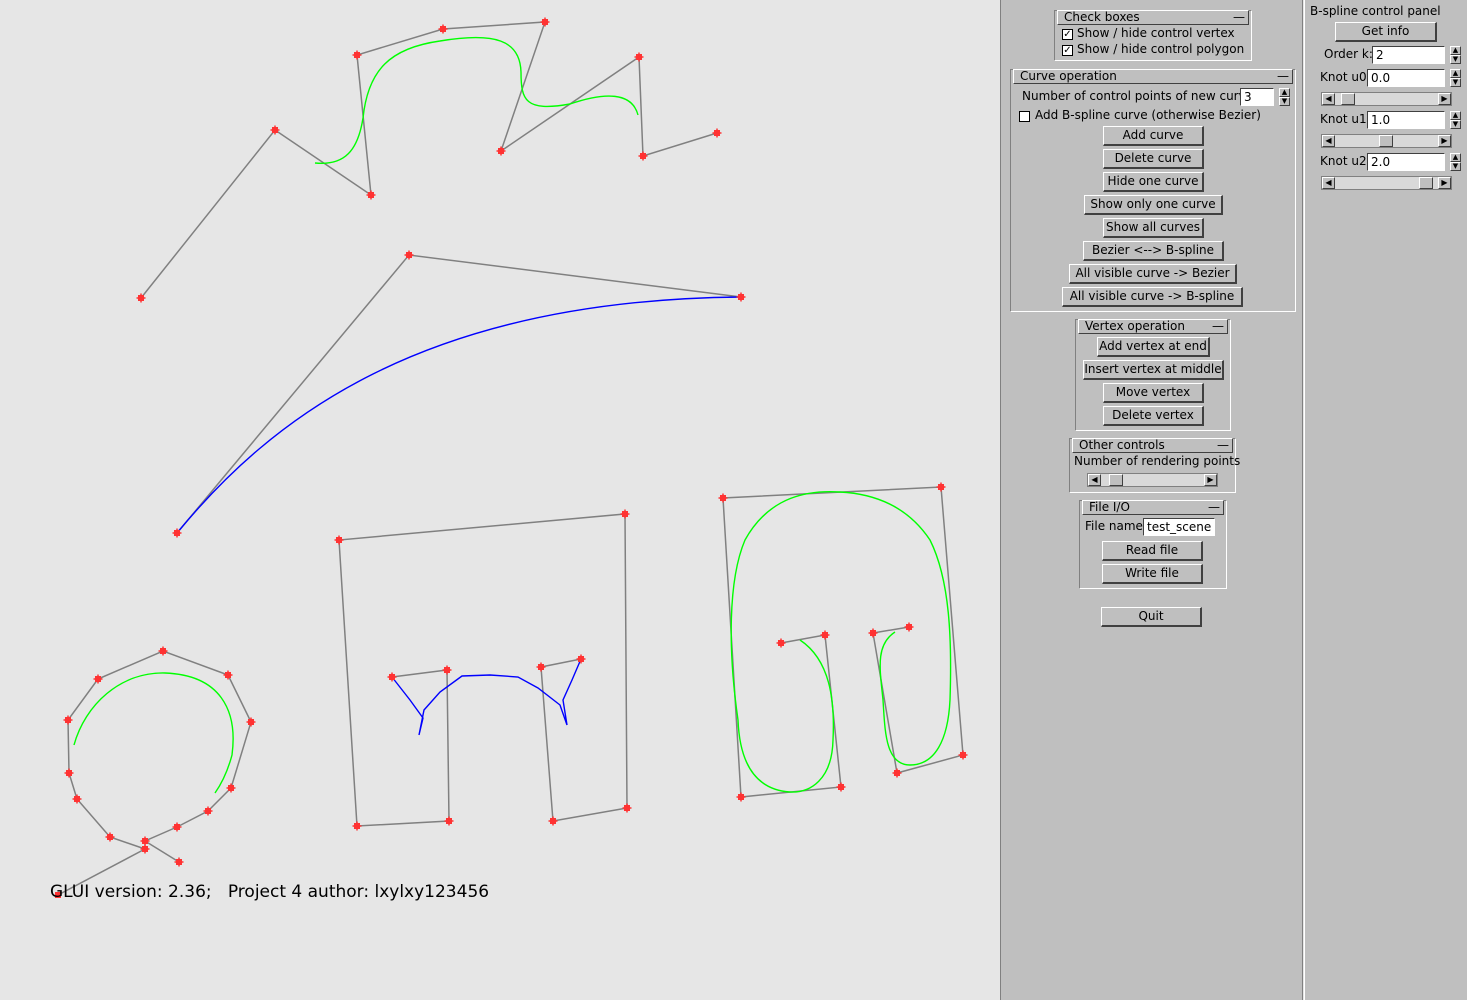 This screenshot has height=1000, width=1467. What do you see at coordinates (1152, 551) in the screenshot?
I see `read-file-button: Read file` at bounding box center [1152, 551].